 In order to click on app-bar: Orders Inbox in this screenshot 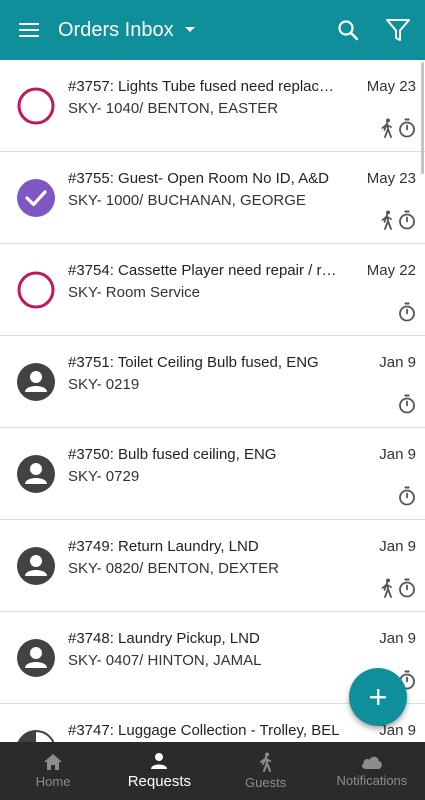, I will do `click(212, 30)`.